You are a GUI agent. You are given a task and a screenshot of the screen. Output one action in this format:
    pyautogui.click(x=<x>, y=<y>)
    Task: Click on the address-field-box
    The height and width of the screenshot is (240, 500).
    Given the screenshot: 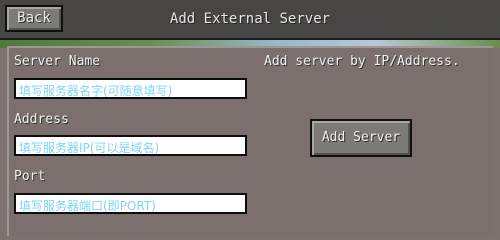 What is the action you would take?
    pyautogui.click(x=130, y=146)
    